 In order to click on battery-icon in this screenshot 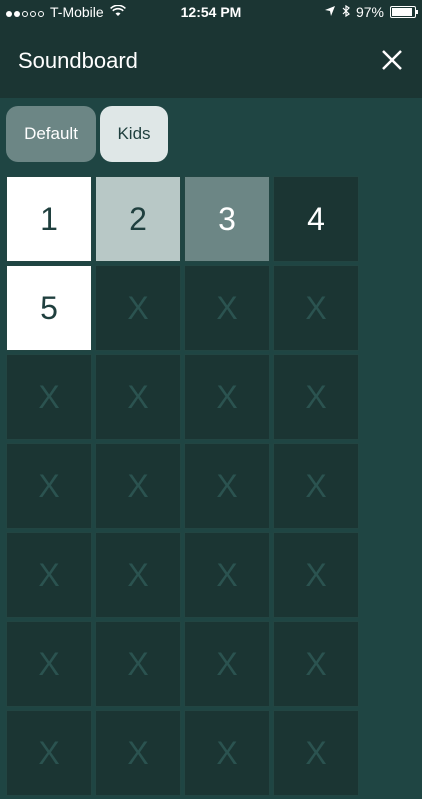, I will do `click(404, 12)`.